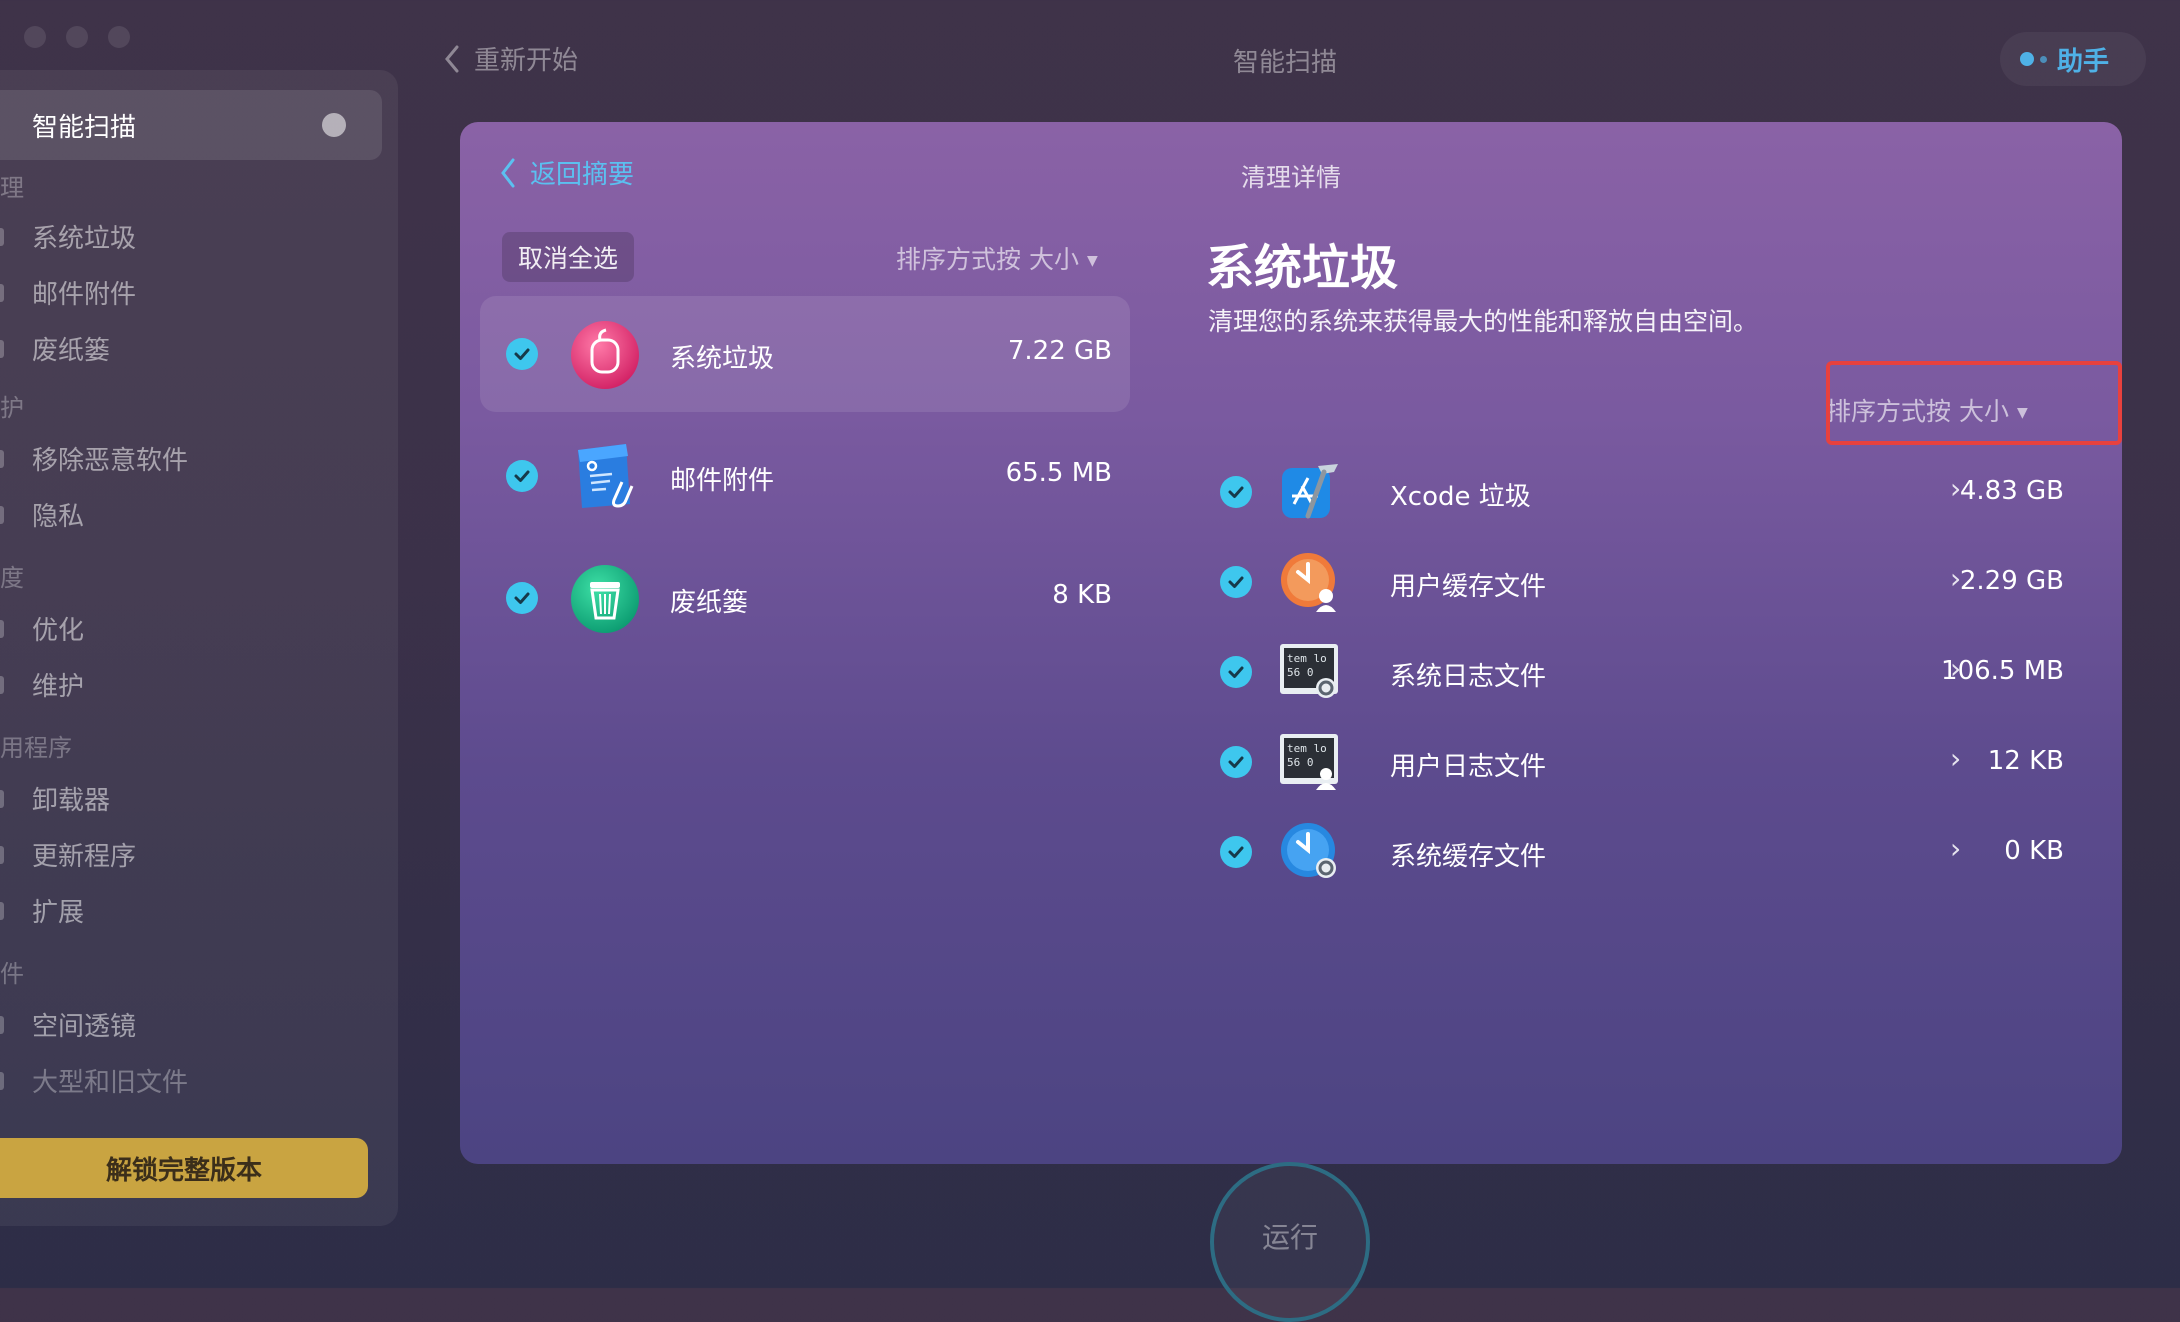  What do you see at coordinates (1290, 177) in the screenshot?
I see `panel-title: 清理详情` at bounding box center [1290, 177].